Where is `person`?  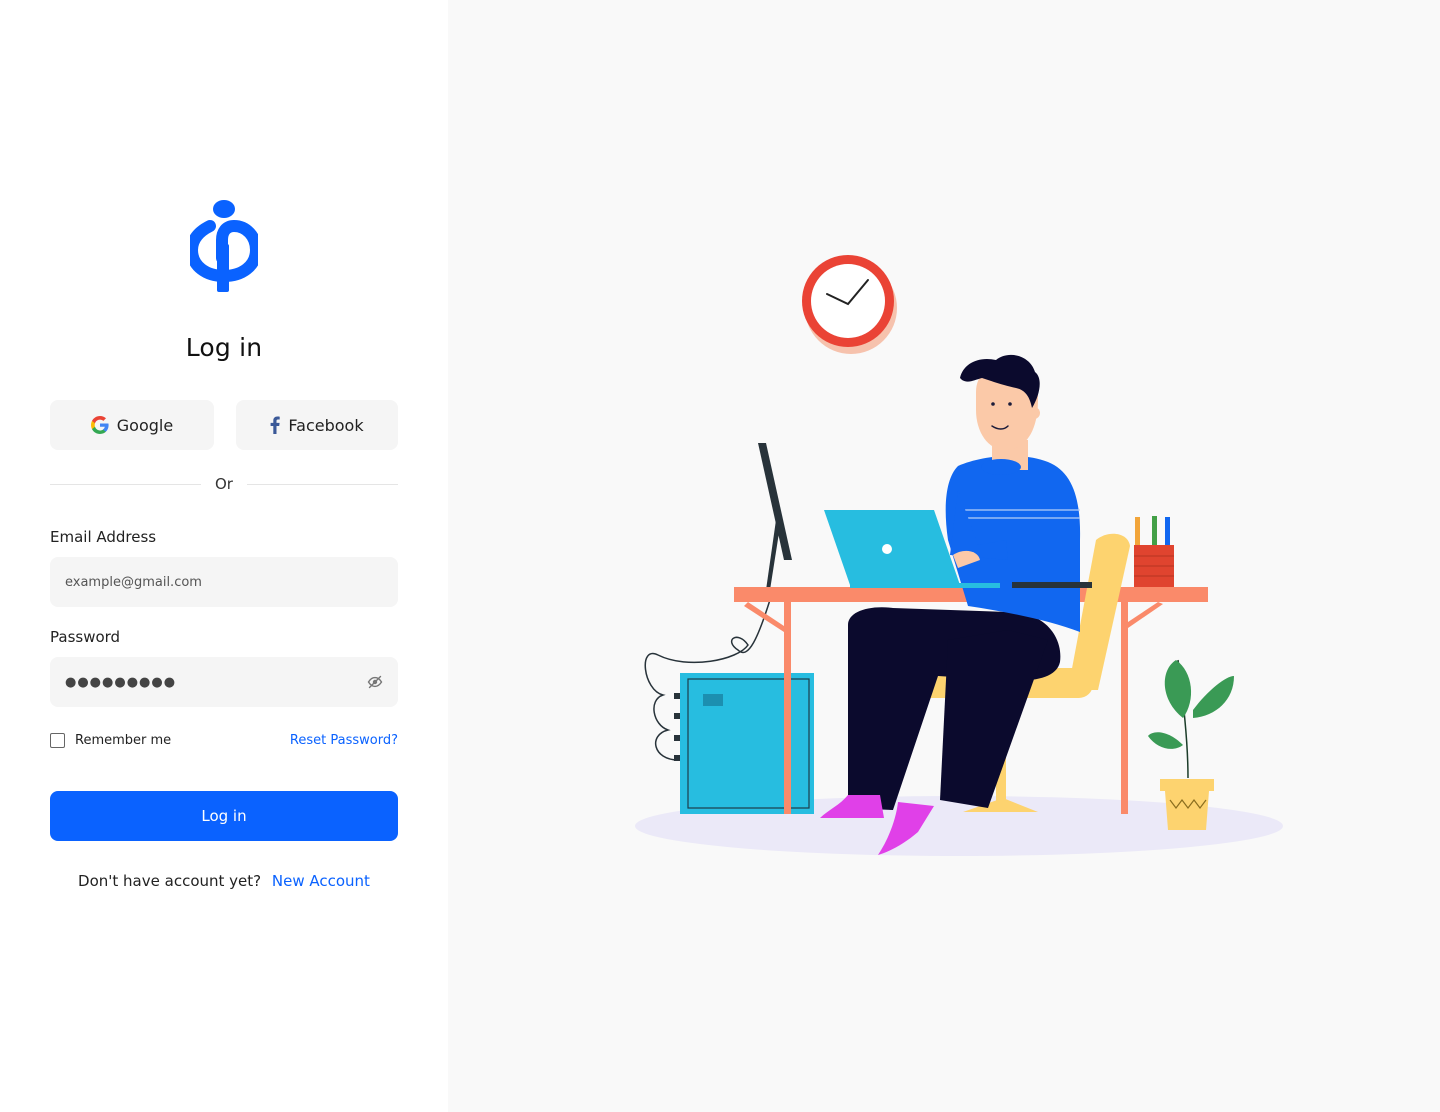 person is located at coordinates (950, 604).